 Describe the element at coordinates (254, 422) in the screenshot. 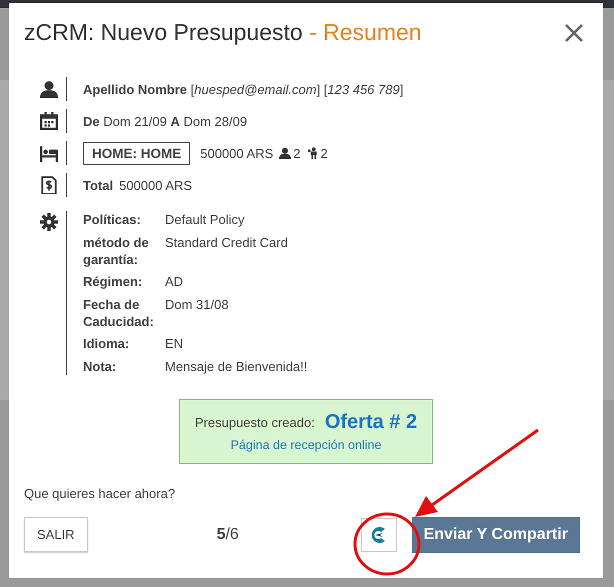

I see `offer-label: Presupuesto creado:` at that location.